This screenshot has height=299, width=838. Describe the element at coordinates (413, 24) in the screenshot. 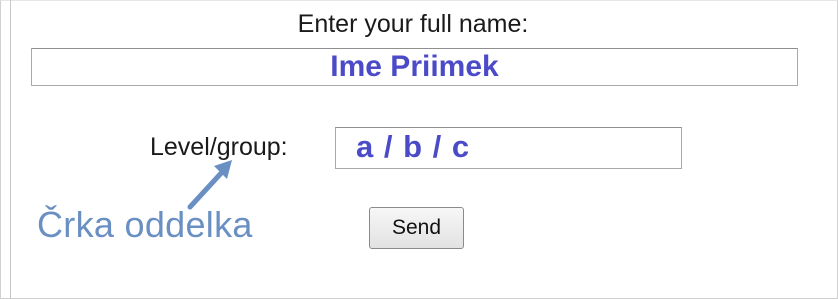

I see `name-label: Enter your full name:` at that location.